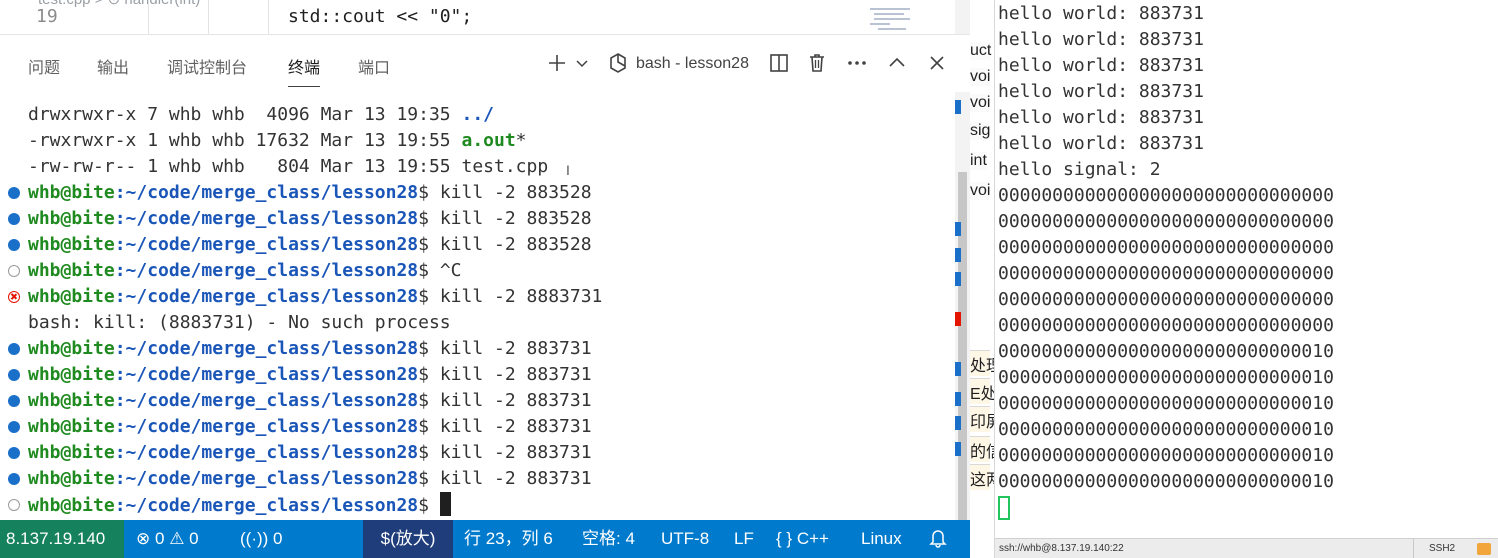 Image resolution: width=1498 pixels, height=558 pixels. What do you see at coordinates (304, 70) in the screenshot?
I see `tab-terminal: 终端` at bounding box center [304, 70].